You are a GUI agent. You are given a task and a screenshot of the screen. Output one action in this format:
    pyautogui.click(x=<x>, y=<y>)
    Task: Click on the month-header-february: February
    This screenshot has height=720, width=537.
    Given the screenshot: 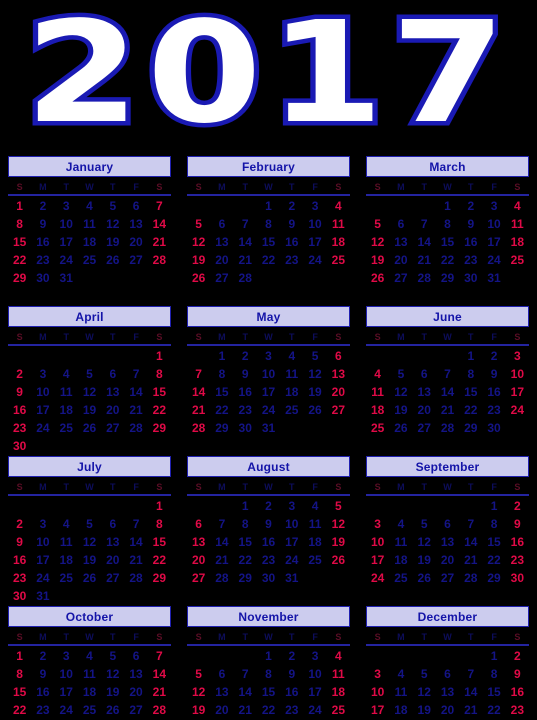 What is the action you would take?
    pyautogui.click(x=268, y=166)
    